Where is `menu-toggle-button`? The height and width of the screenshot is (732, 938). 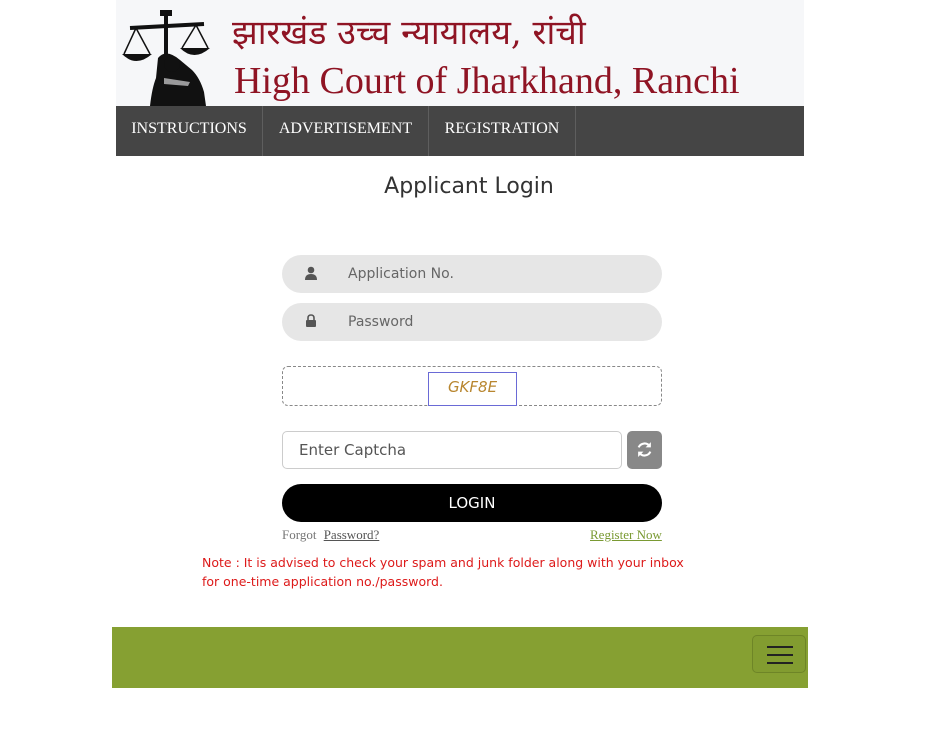
menu-toggle-button is located at coordinates (779, 654).